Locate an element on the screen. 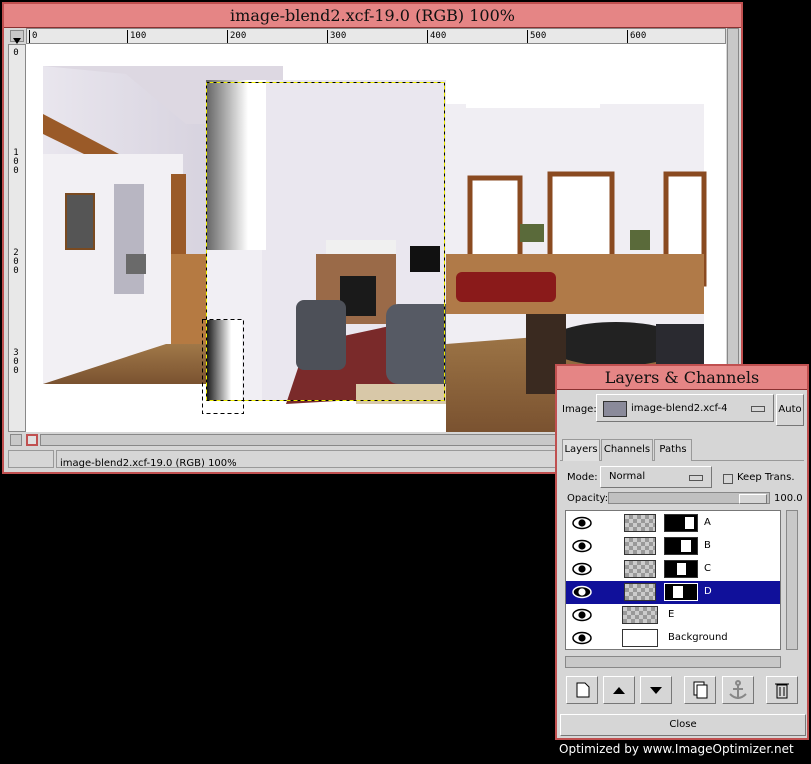 The height and width of the screenshot is (764, 811). layer-row-a: A is located at coordinates (673, 523).